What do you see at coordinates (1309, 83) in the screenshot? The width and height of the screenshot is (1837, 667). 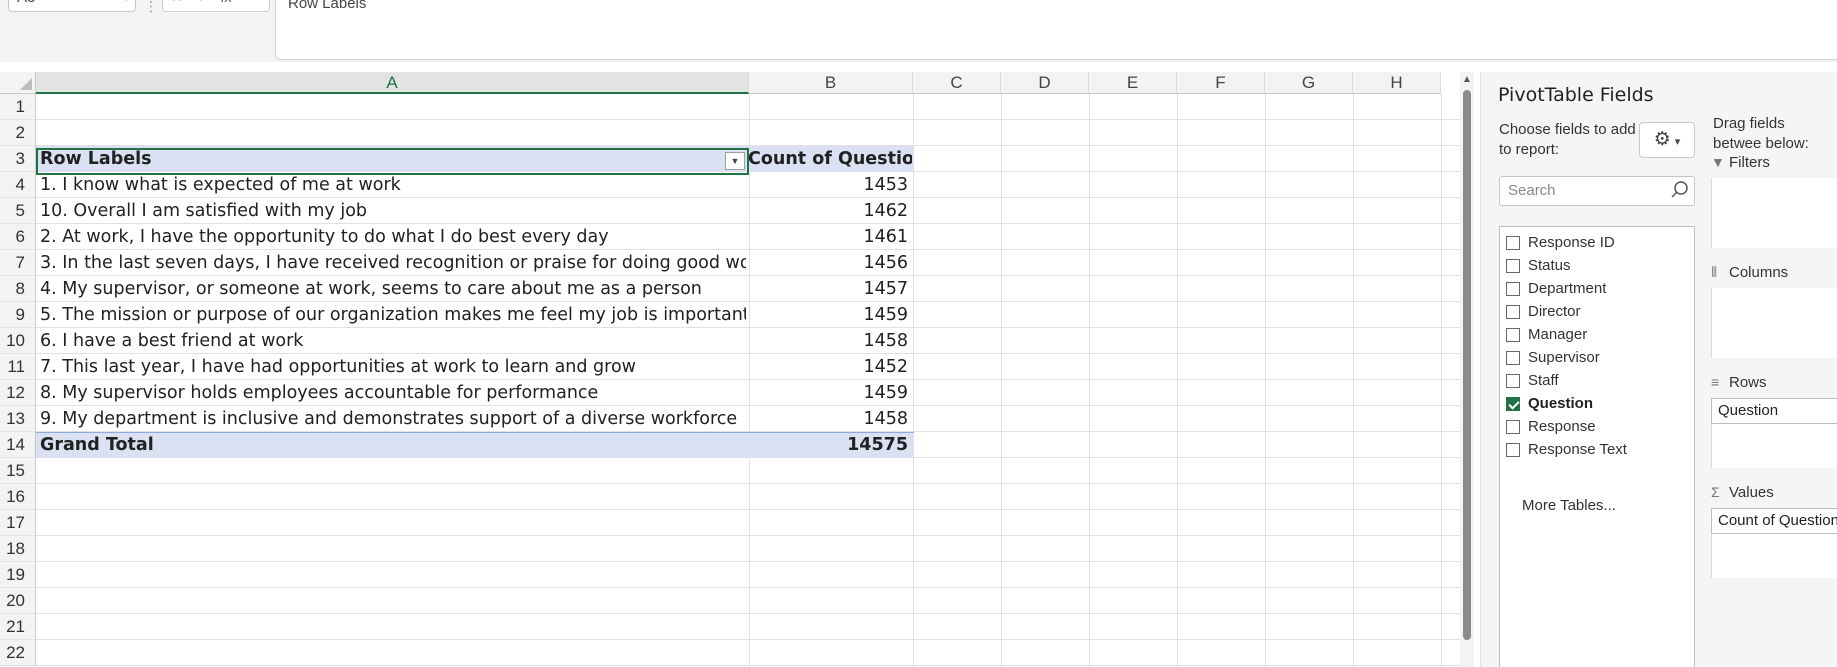 I see `column-header-g: G` at bounding box center [1309, 83].